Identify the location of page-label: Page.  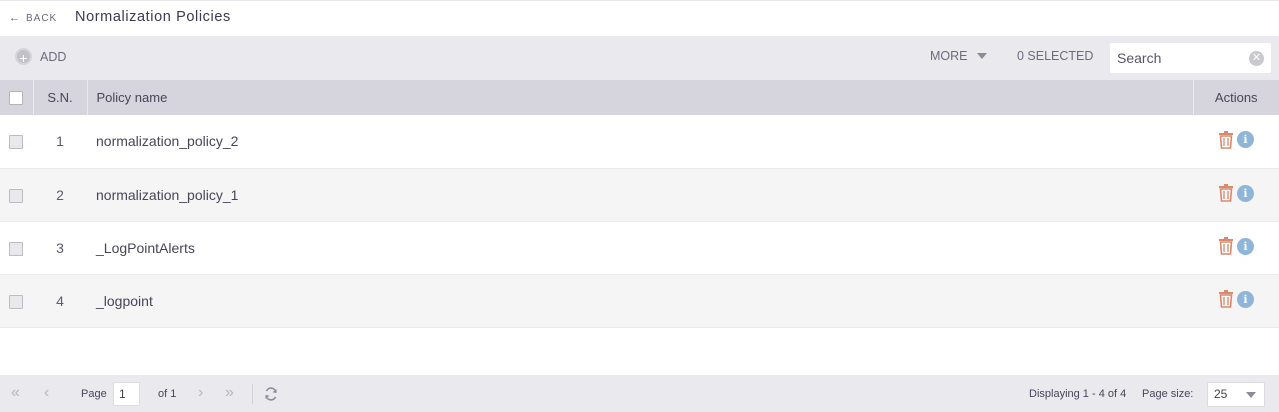
(94, 394).